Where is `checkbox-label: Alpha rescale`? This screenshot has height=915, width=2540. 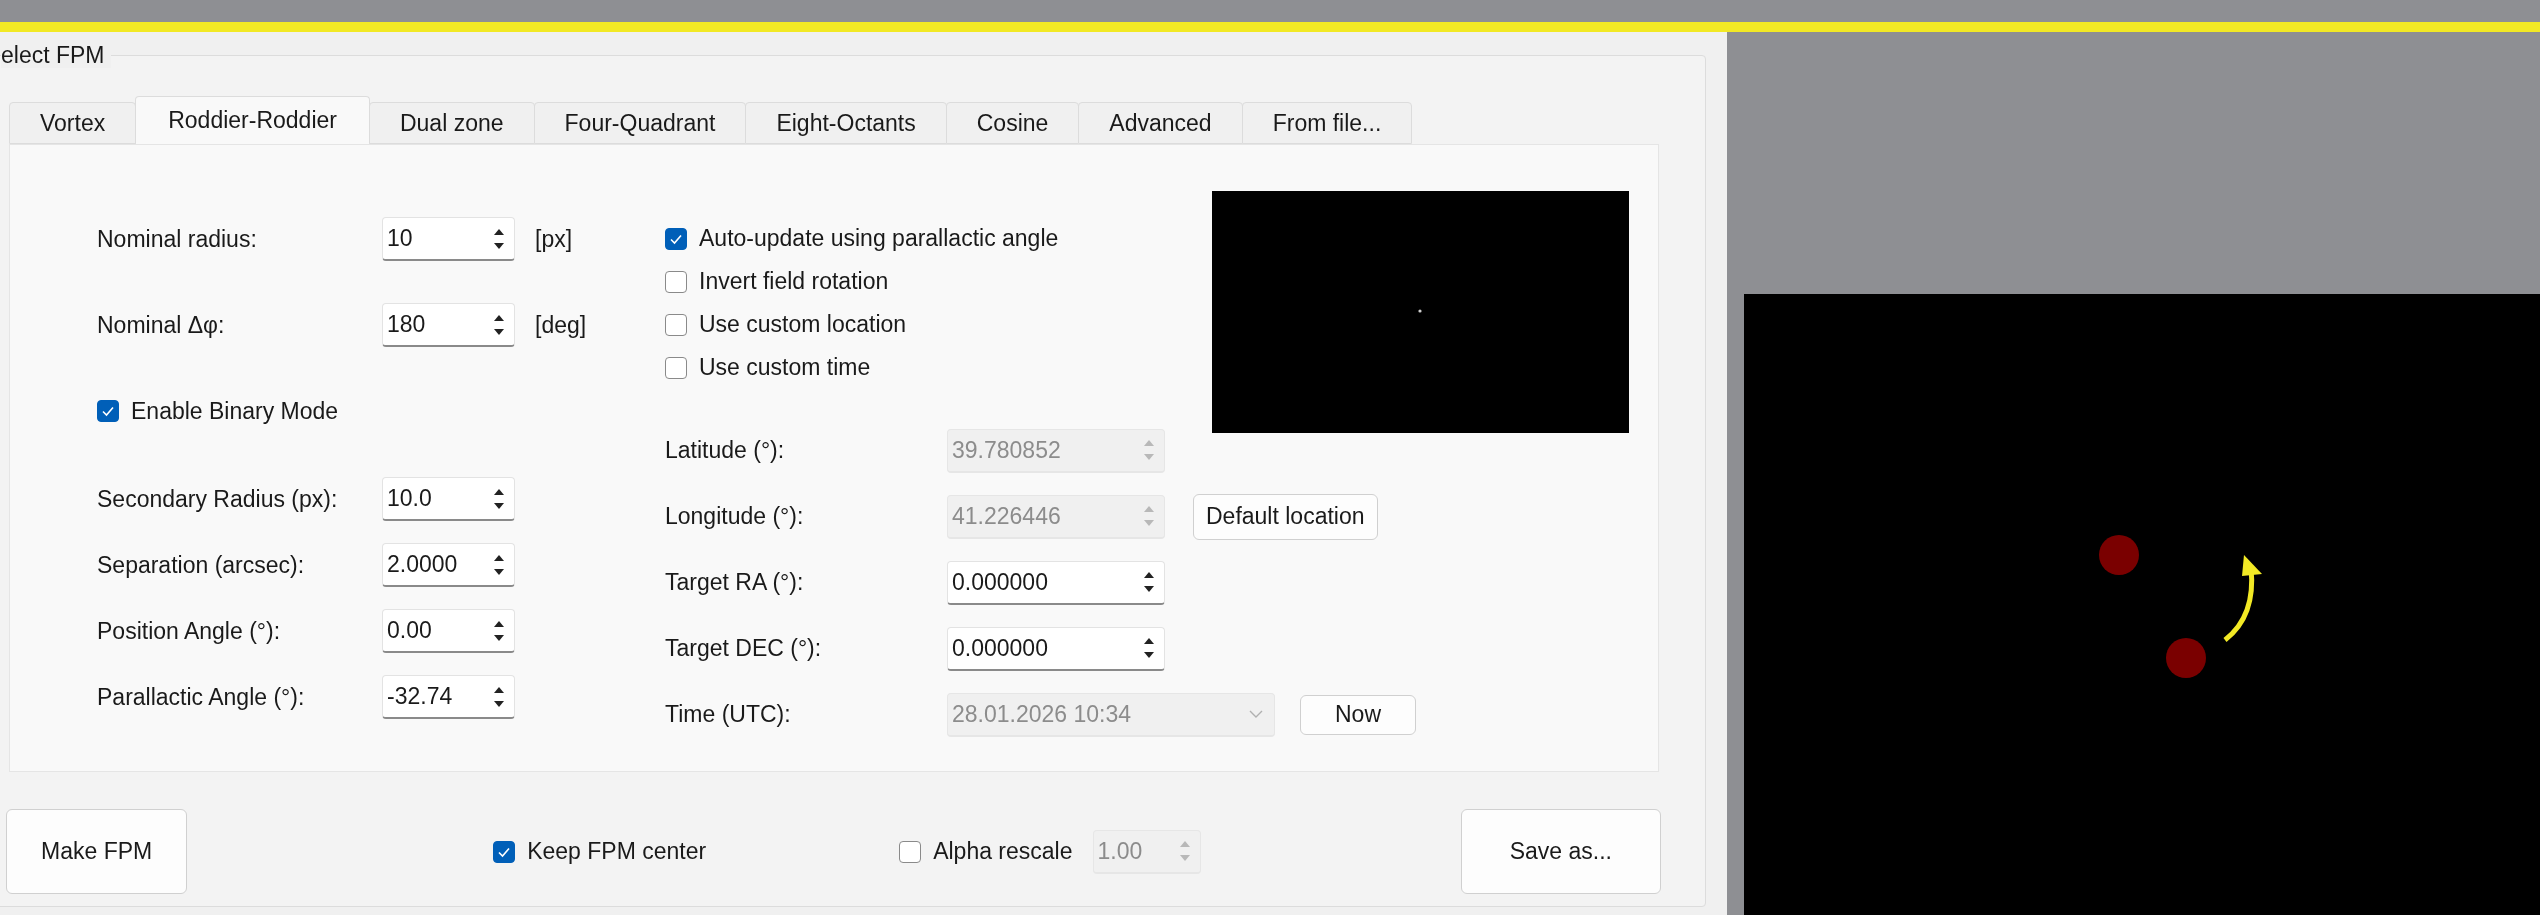 checkbox-label: Alpha rescale is located at coordinates (1003, 851).